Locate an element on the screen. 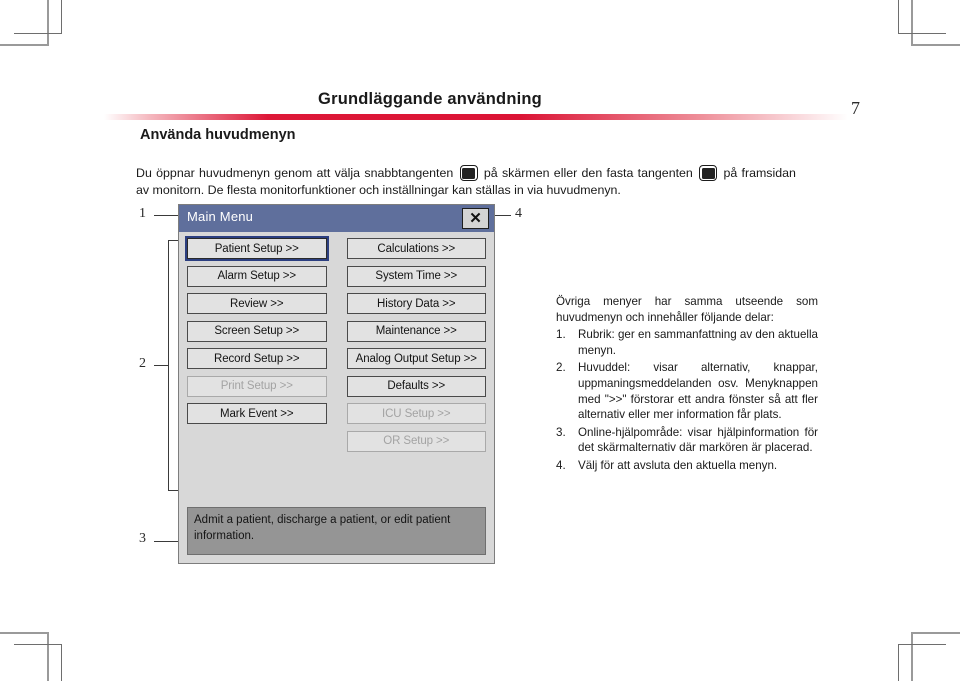 The height and width of the screenshot is (681, 960). callout-number-1: 1 is located at coordinates (142, 213).